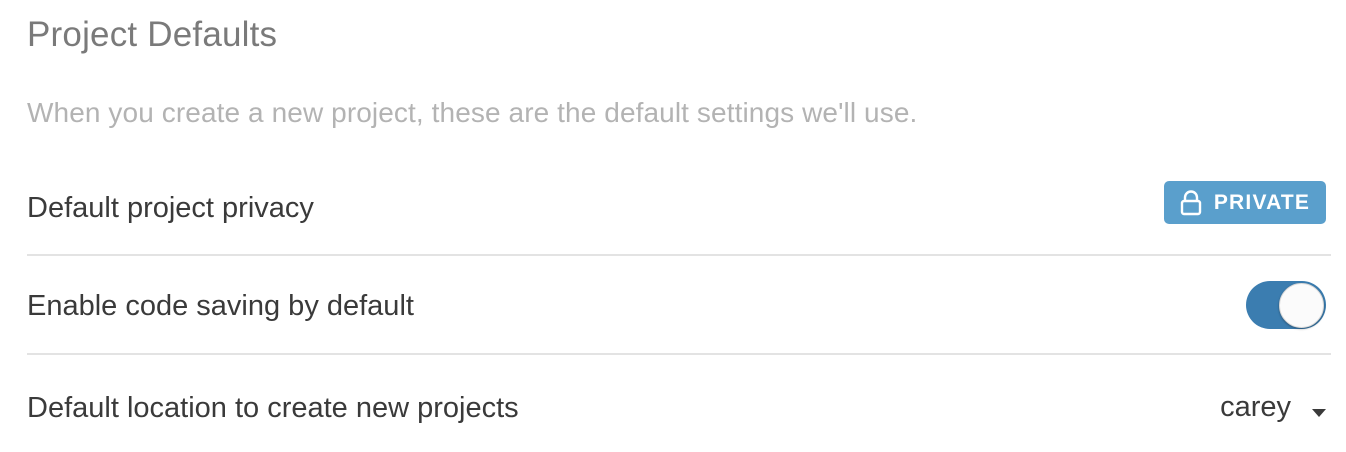 Image resolution: width=1346 pixels, height=452 pixels. I want to click on privacy-badge-text: PRIVATE, so click(1262, 202).